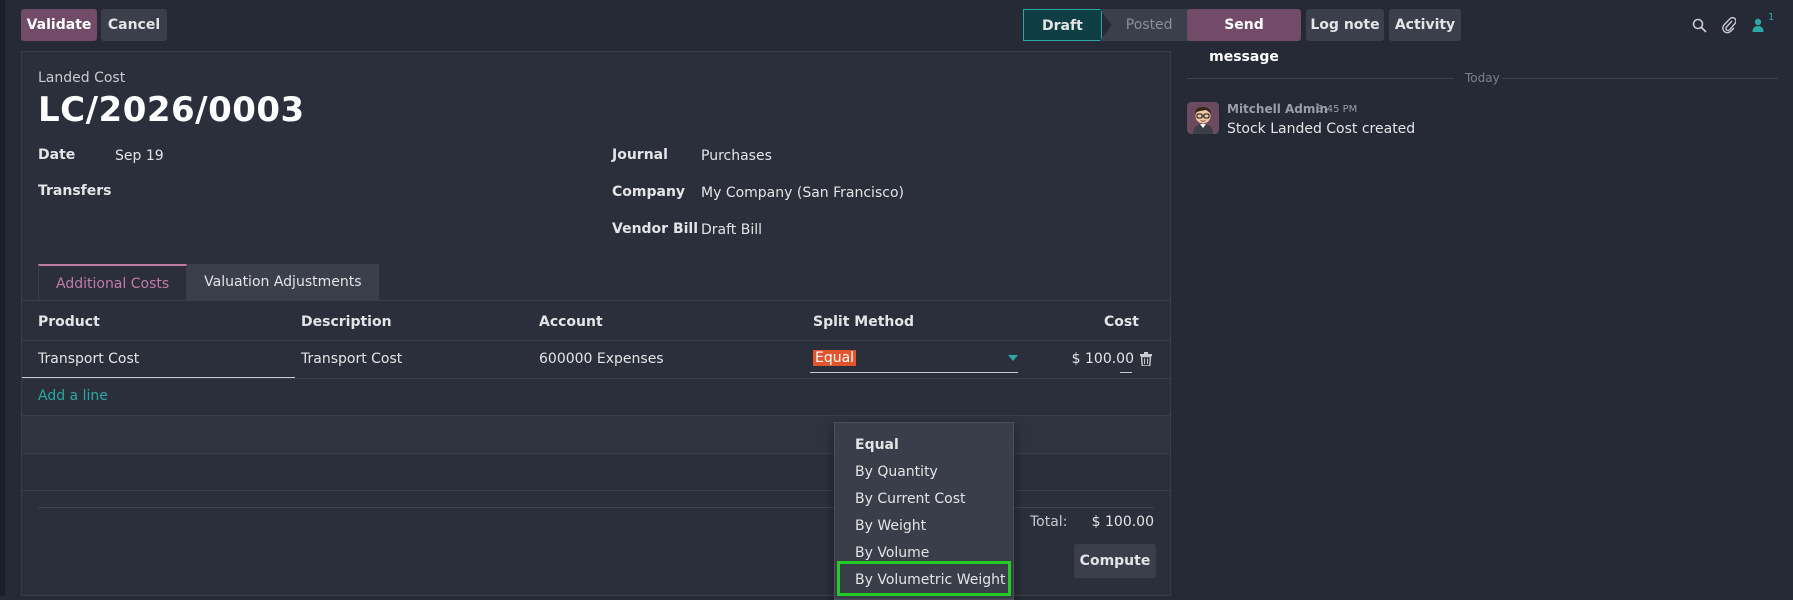 The image size is (1793, 600). What do you see at coordinates (283, 282) in the screenshot?
I see `tab-valuation-adjustments: Valuation Adjustments` at bounding box center [283, 282].